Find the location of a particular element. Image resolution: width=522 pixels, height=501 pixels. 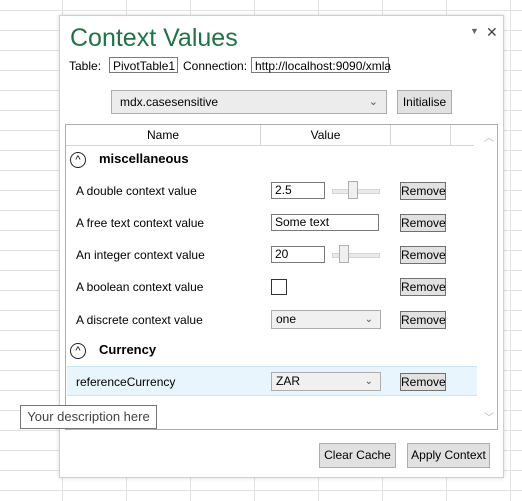

grid-scrollbar: ︿ ﹀ is located at coordinates (488, 277).